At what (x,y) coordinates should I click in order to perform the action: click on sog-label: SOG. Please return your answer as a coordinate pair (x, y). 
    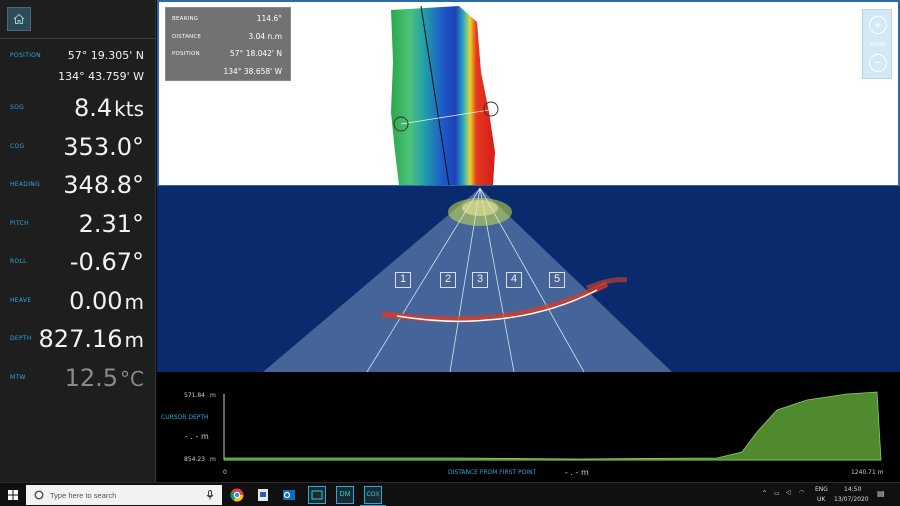
    Looking at the image, I should click on (17, 107).